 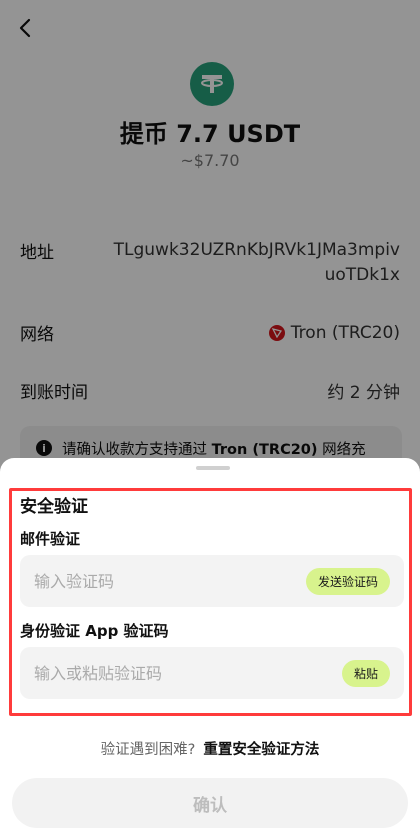 I want to click on authenticator-code-field: 粘贴, so click(x=212, y=673).